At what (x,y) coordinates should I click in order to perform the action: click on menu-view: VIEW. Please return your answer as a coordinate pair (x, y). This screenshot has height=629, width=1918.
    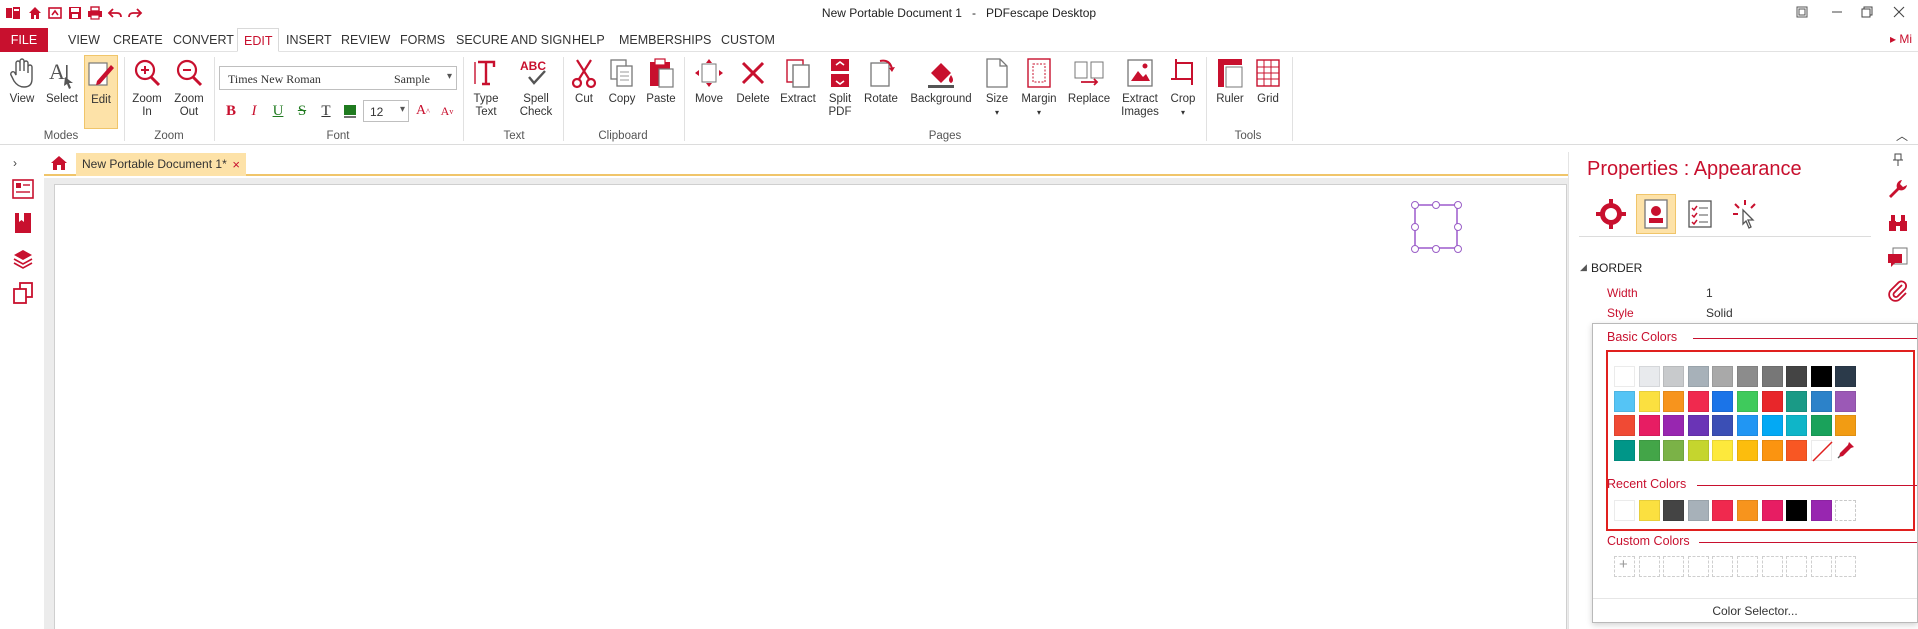
    Looking at the image, I should click on (84, 40).